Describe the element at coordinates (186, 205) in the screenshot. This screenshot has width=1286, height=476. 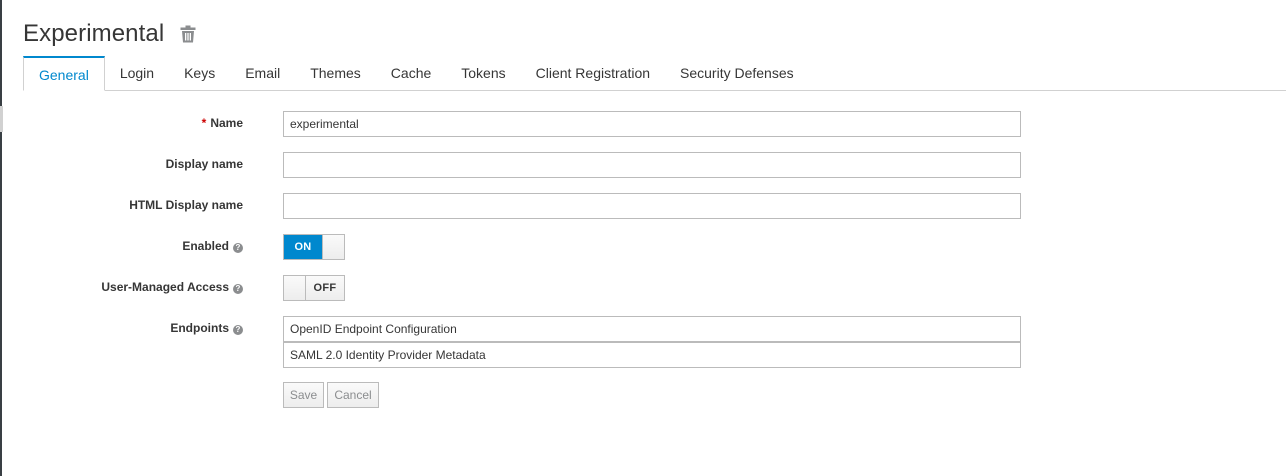
I see `html-display-name-label: HTML Display name` at that location.